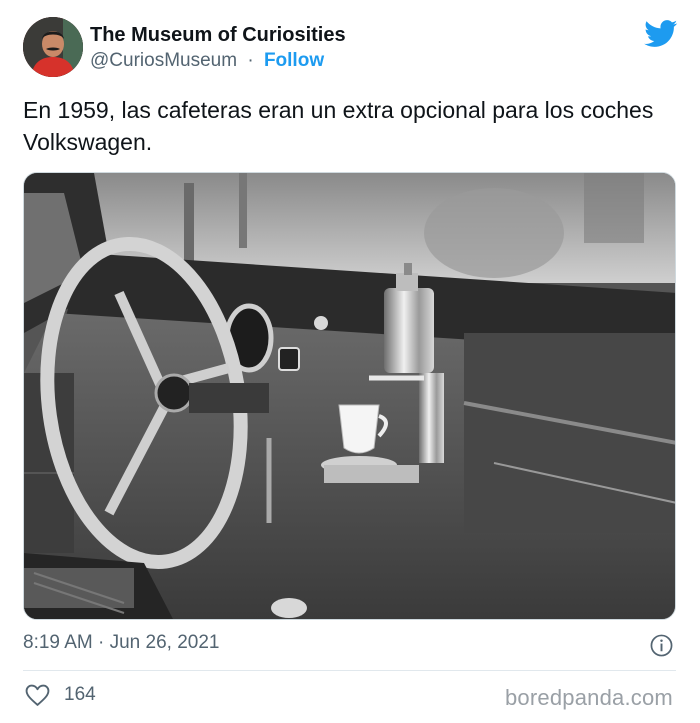 This screenshot has height=723, width=700. What do you see at coordinates (589, 697) in the screenshot?
I see `watermark: boredpanda.com` at bounding box center [589, 697].